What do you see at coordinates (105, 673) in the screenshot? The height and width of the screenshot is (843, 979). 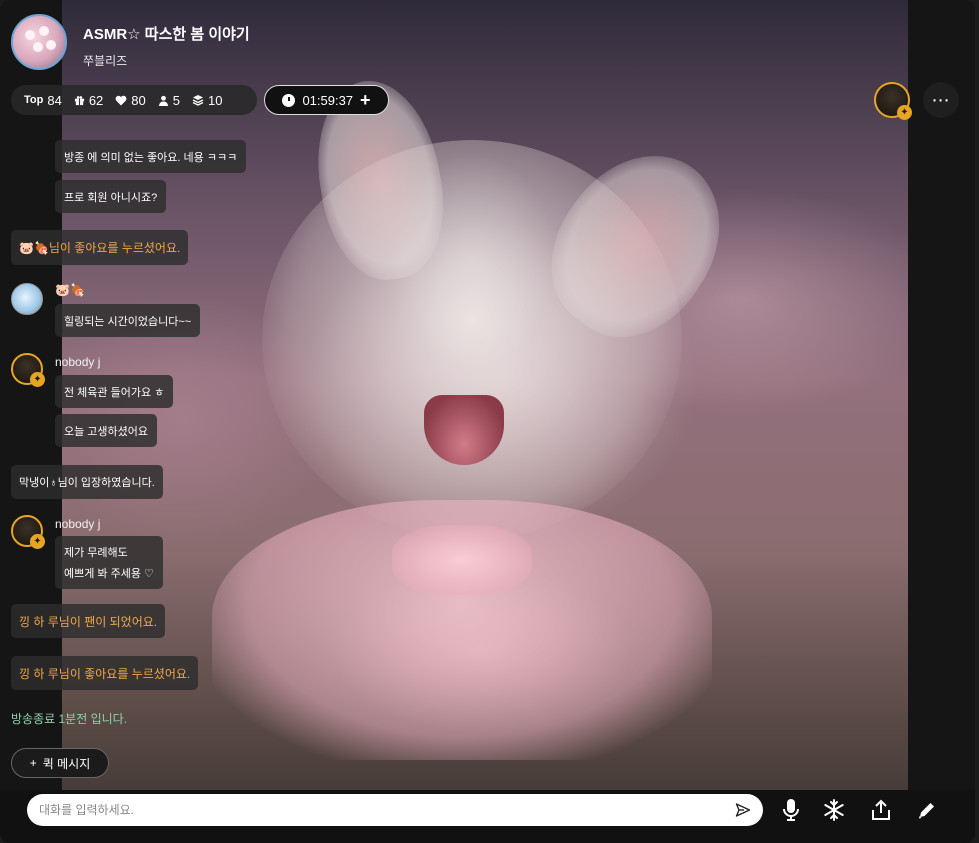 I see `system-like-notice: 낑 하 루님이 좋아요를 누르셨어요.` at bounding box center [105, 673].